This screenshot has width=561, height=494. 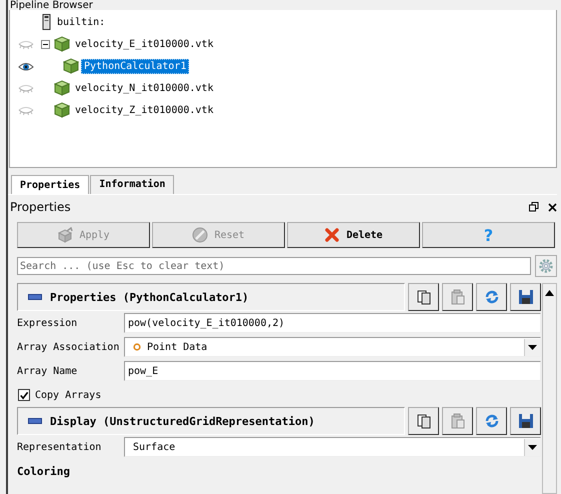 I want to click on dropdown: Surface, so click(x=332, y=447).